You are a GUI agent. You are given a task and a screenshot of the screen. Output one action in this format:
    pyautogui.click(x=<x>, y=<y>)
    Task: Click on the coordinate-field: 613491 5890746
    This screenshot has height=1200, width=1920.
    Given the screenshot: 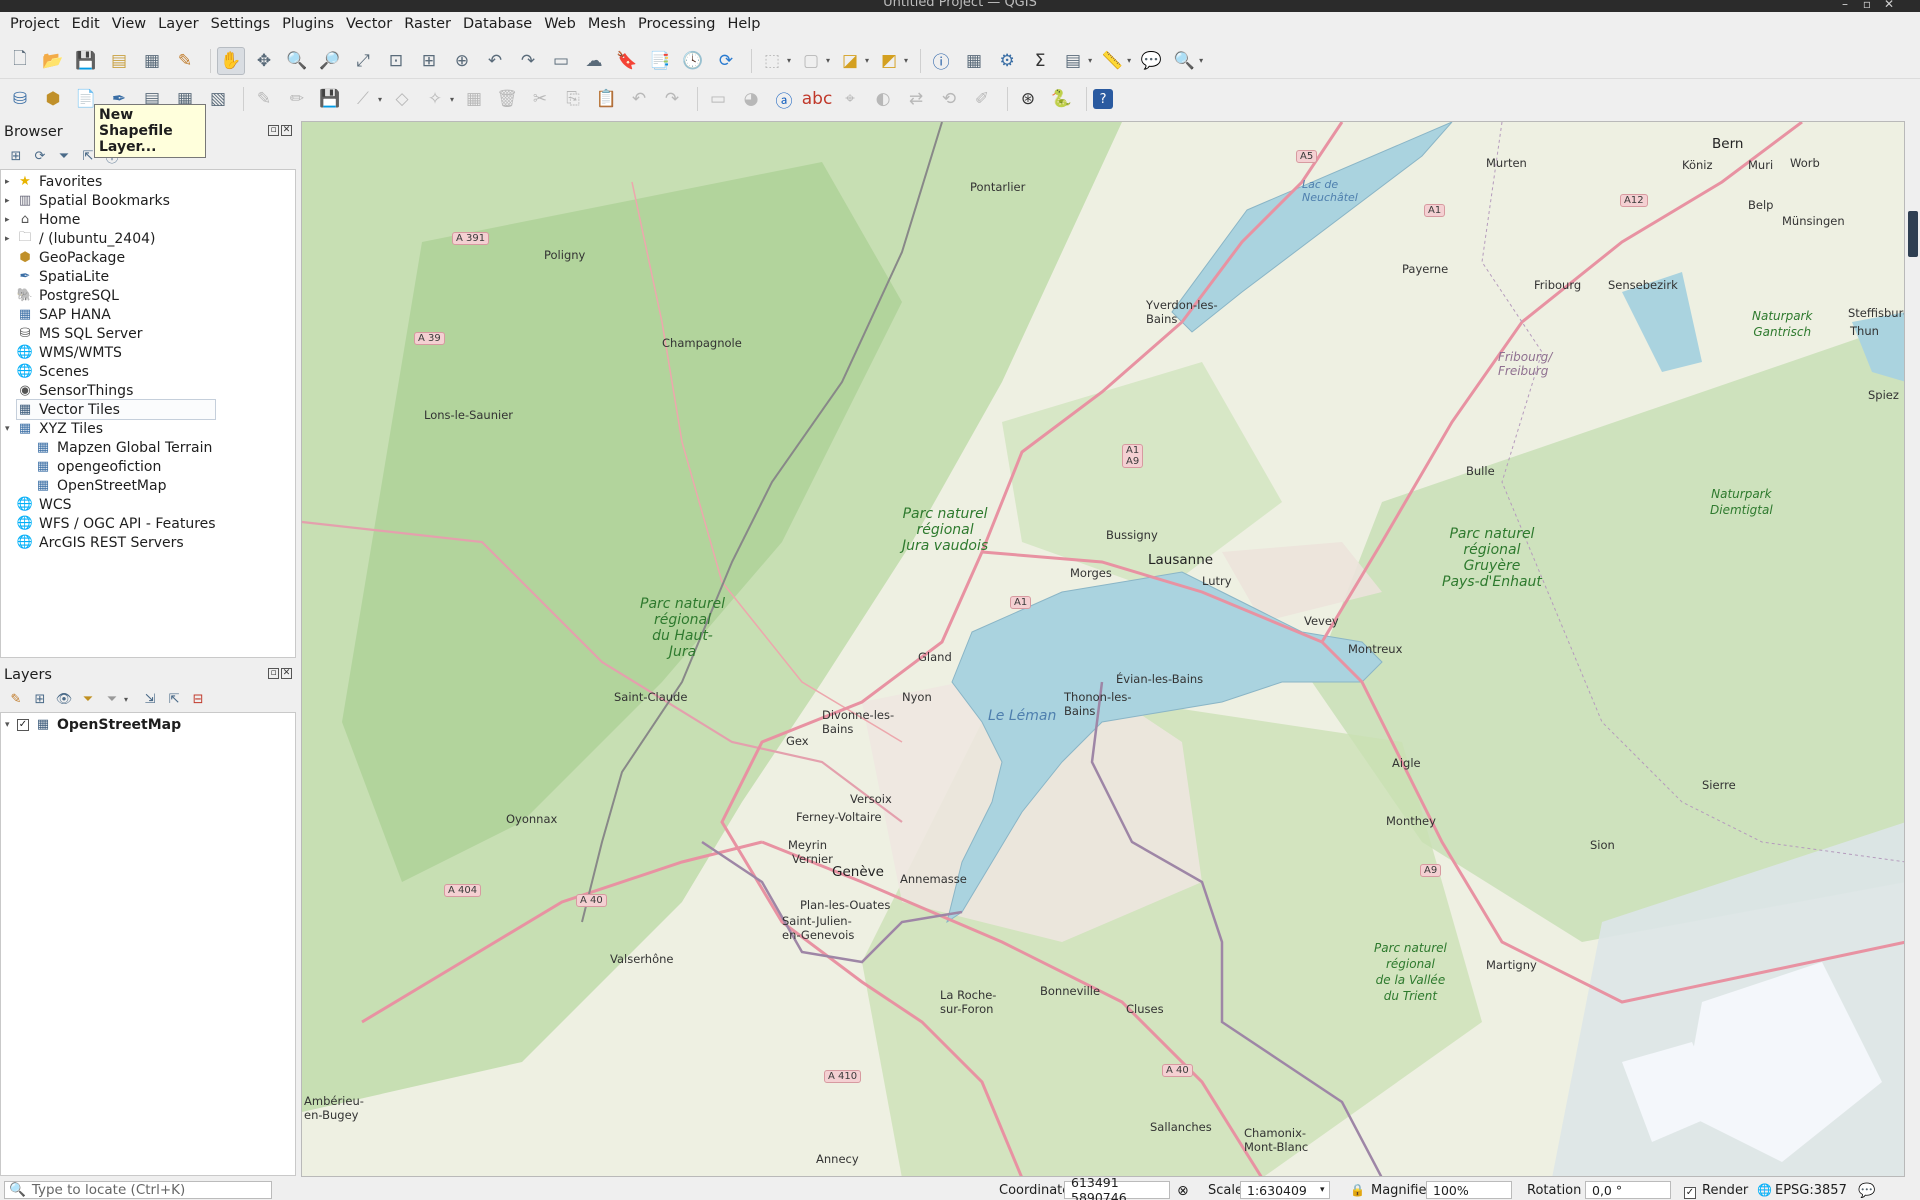 What is the action you would take?
    pyautogui.click(x=1117, y=1187)
    